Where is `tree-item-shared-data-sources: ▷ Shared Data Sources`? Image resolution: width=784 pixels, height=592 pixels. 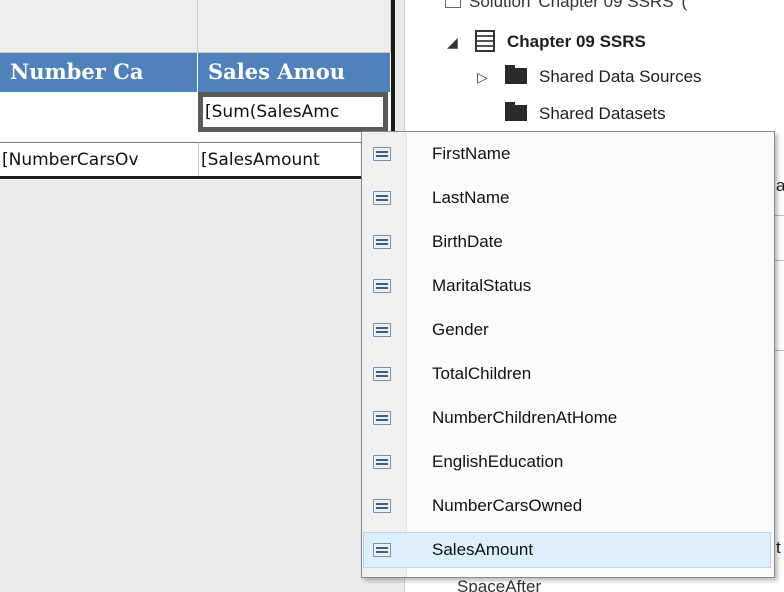 tree-item-shared-data-sources: ▷ Shared Data Sources is located at coordinates (589, 76).